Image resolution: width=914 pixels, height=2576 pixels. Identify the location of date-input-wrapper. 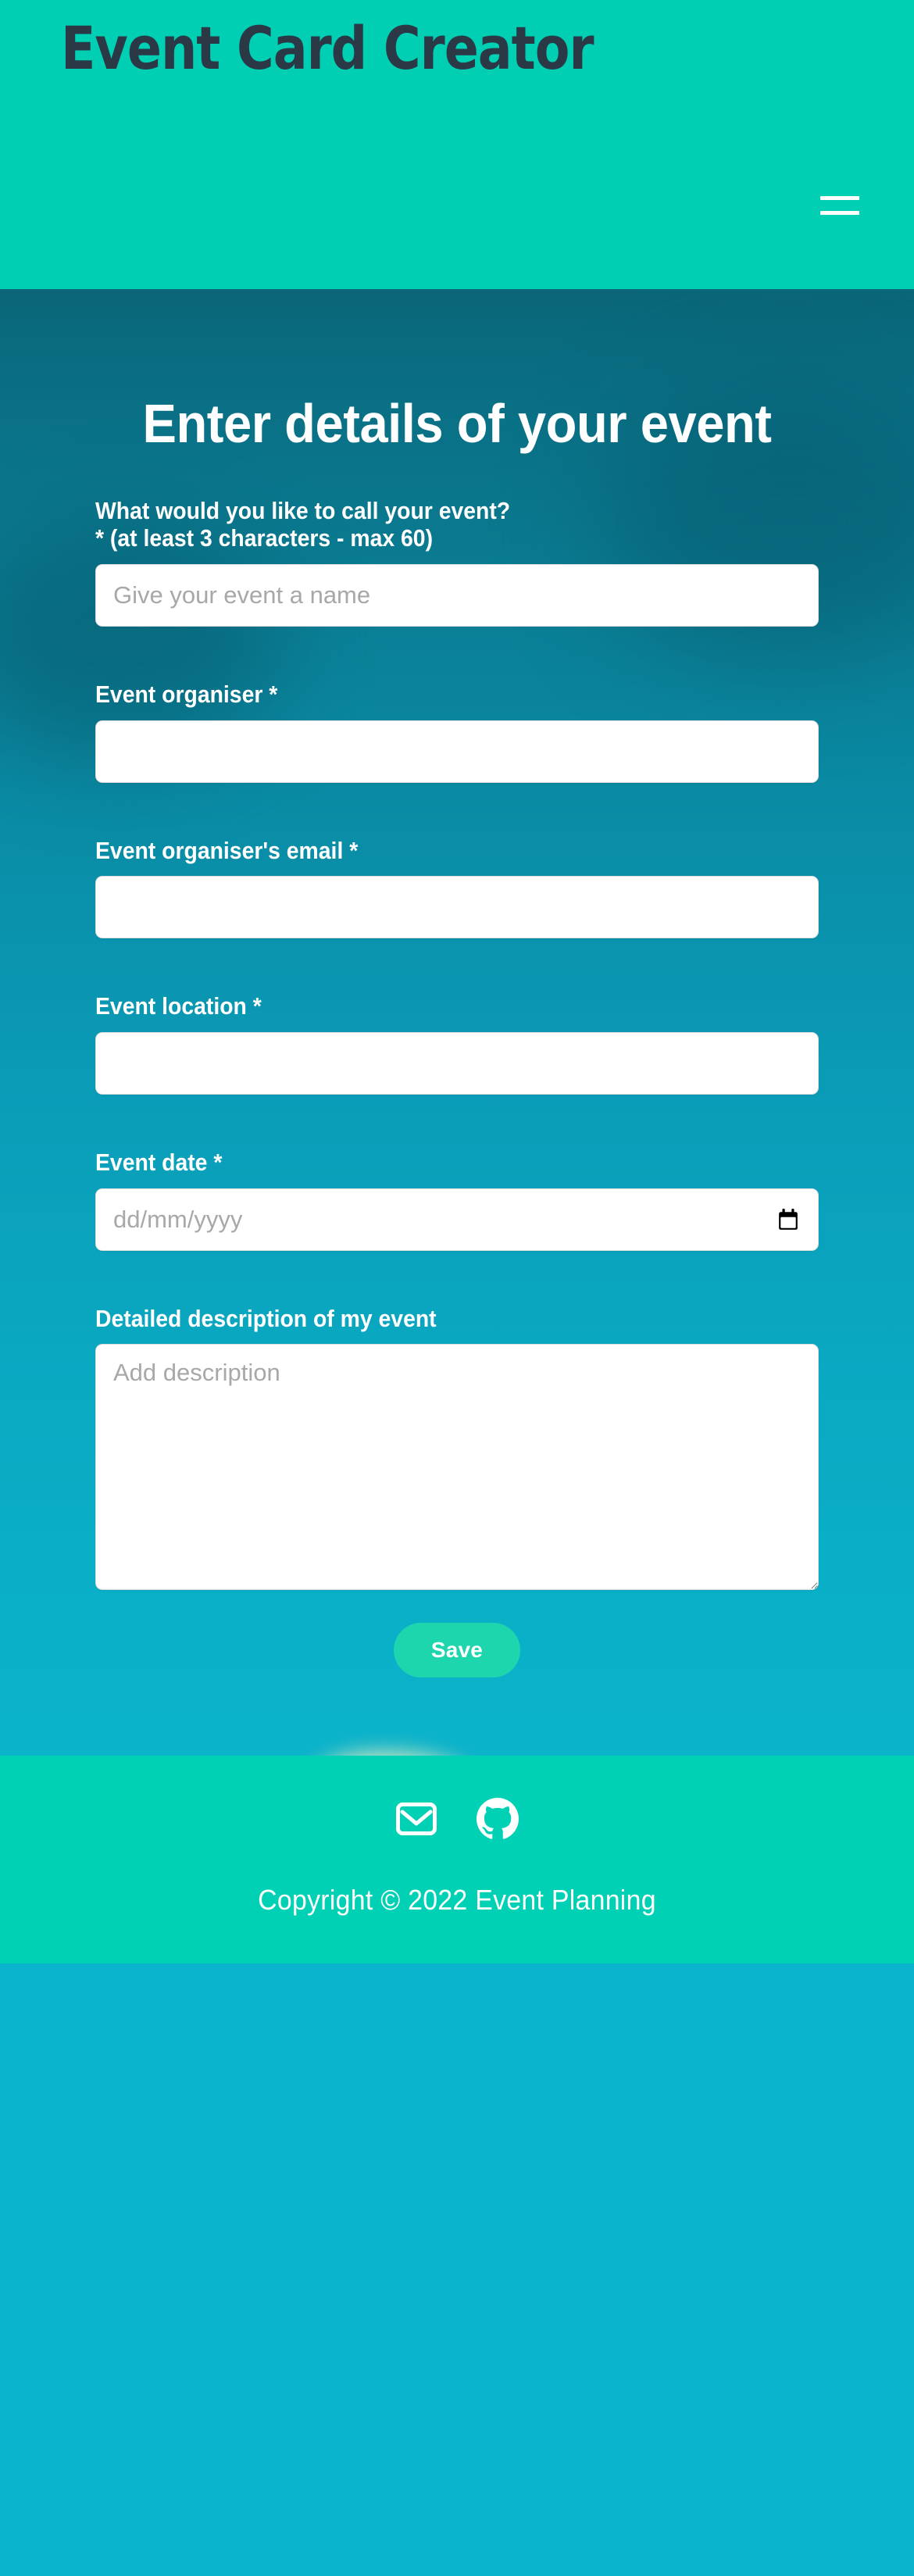
(457, 1220).